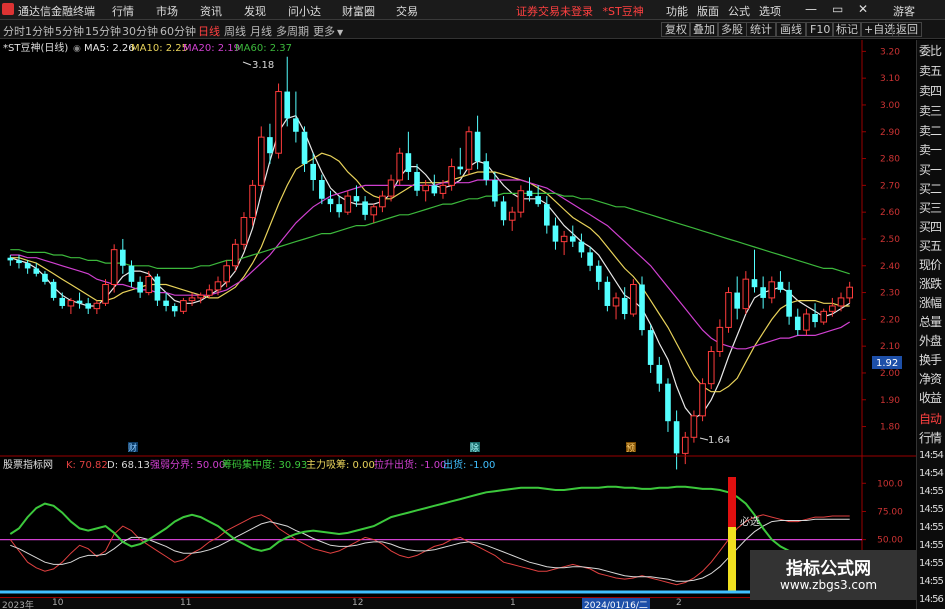 The height and width of the screenshot is (609, 945). Describe the element at coordinates (679, 603) in the screenshot. I see `time-label: 2` at that location.